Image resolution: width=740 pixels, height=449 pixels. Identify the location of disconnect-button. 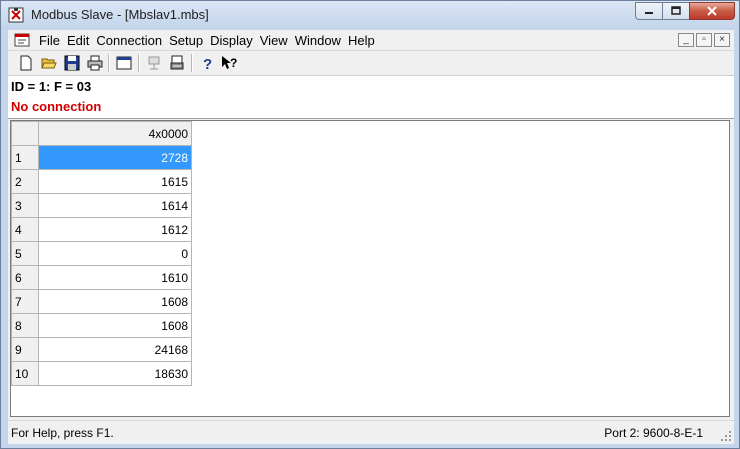
(177, 63).